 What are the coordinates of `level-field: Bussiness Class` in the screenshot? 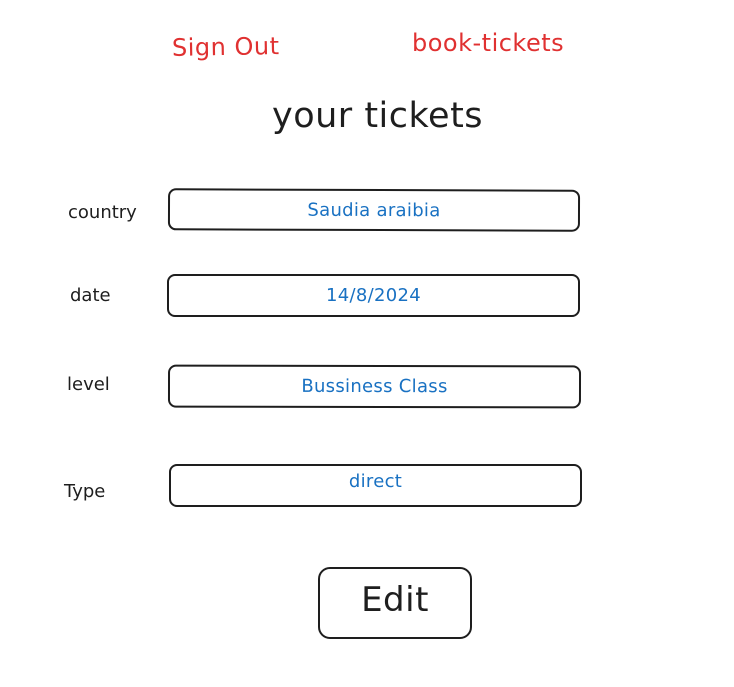 It's located at (374, 386).